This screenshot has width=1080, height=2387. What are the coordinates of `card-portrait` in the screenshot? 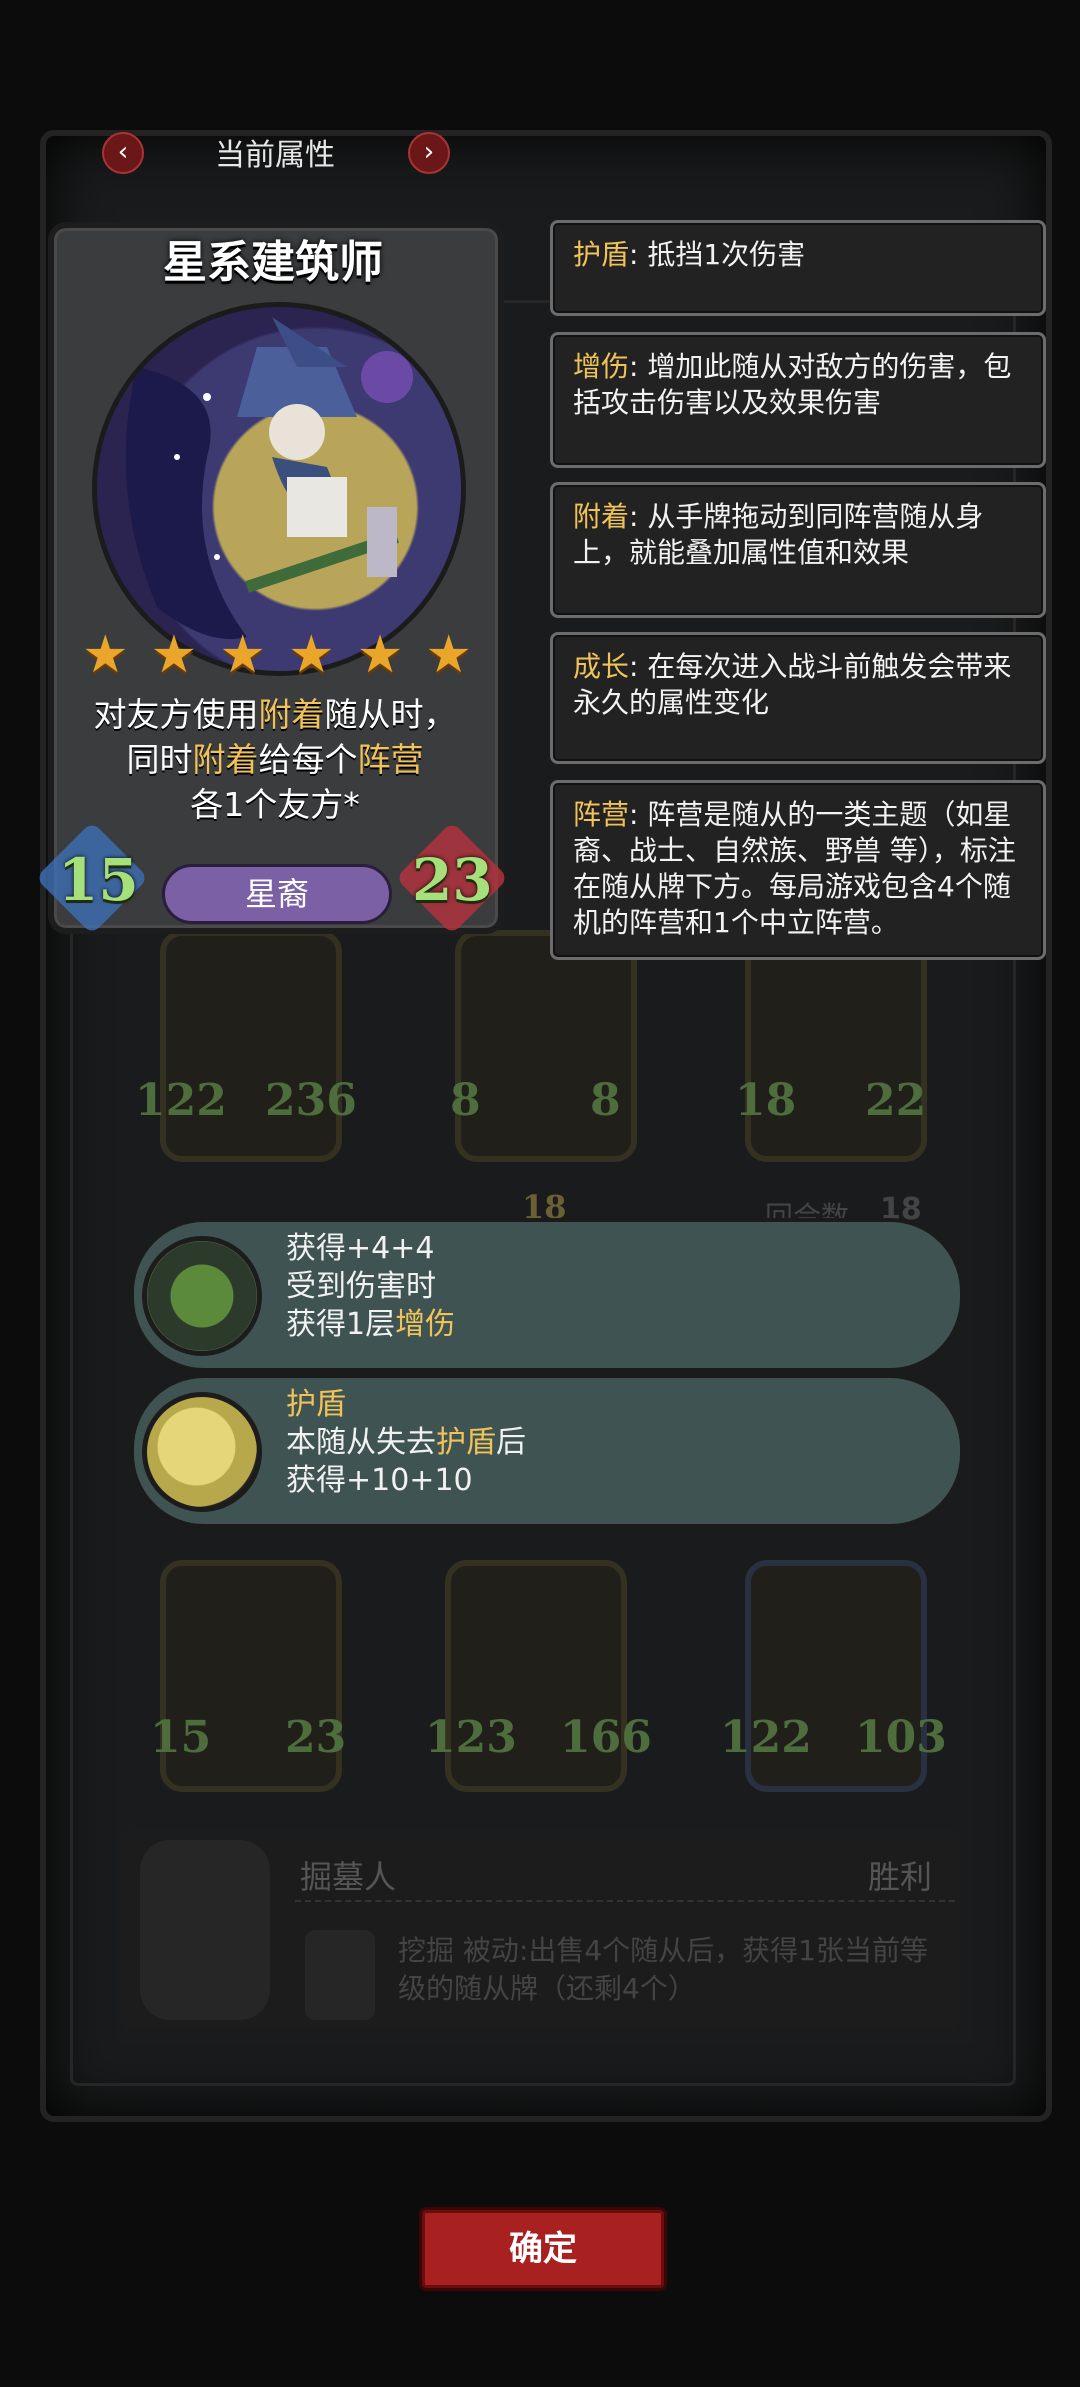 It's located at (279, 489).